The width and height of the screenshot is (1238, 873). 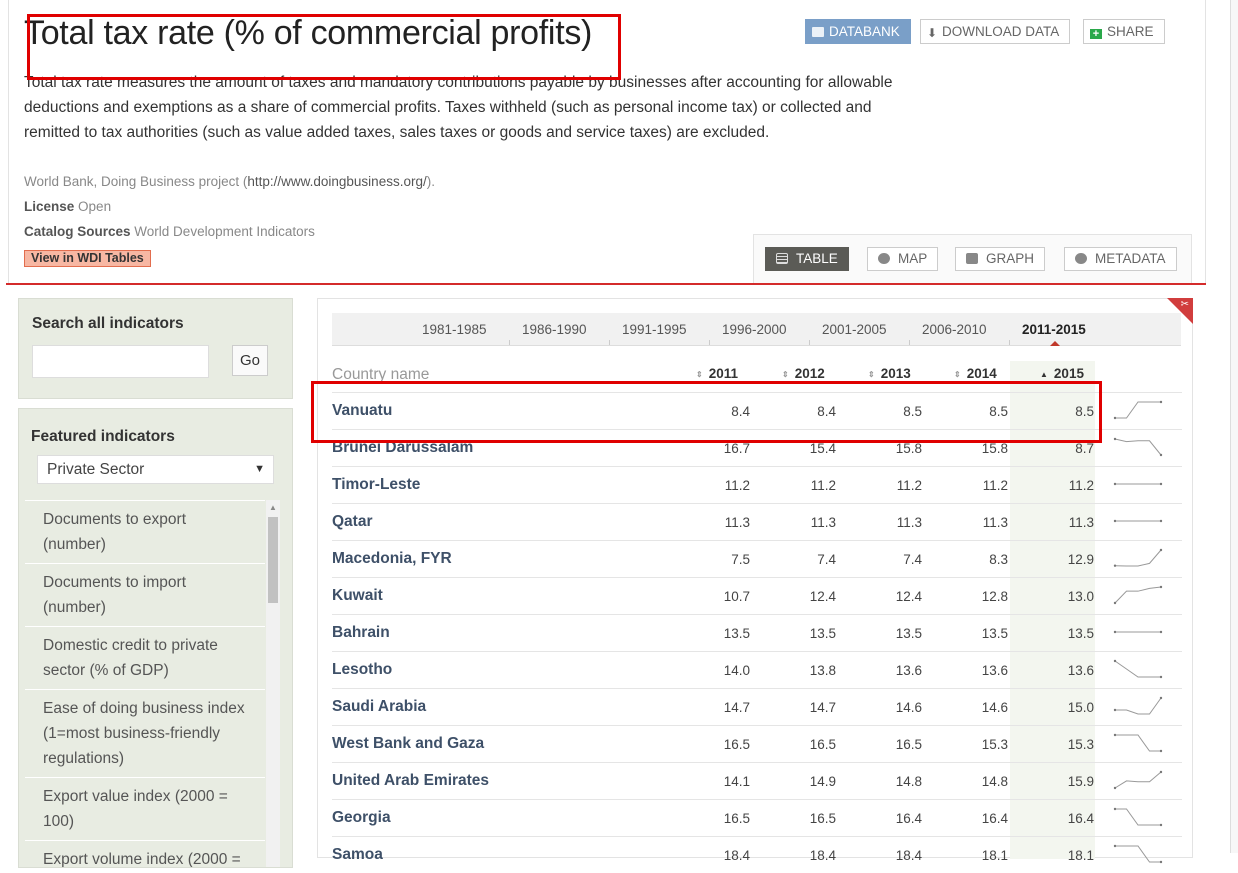 I want to click on download-data-button: ⬇ DOWNLOAD DATA, so click(x=995, y=31).